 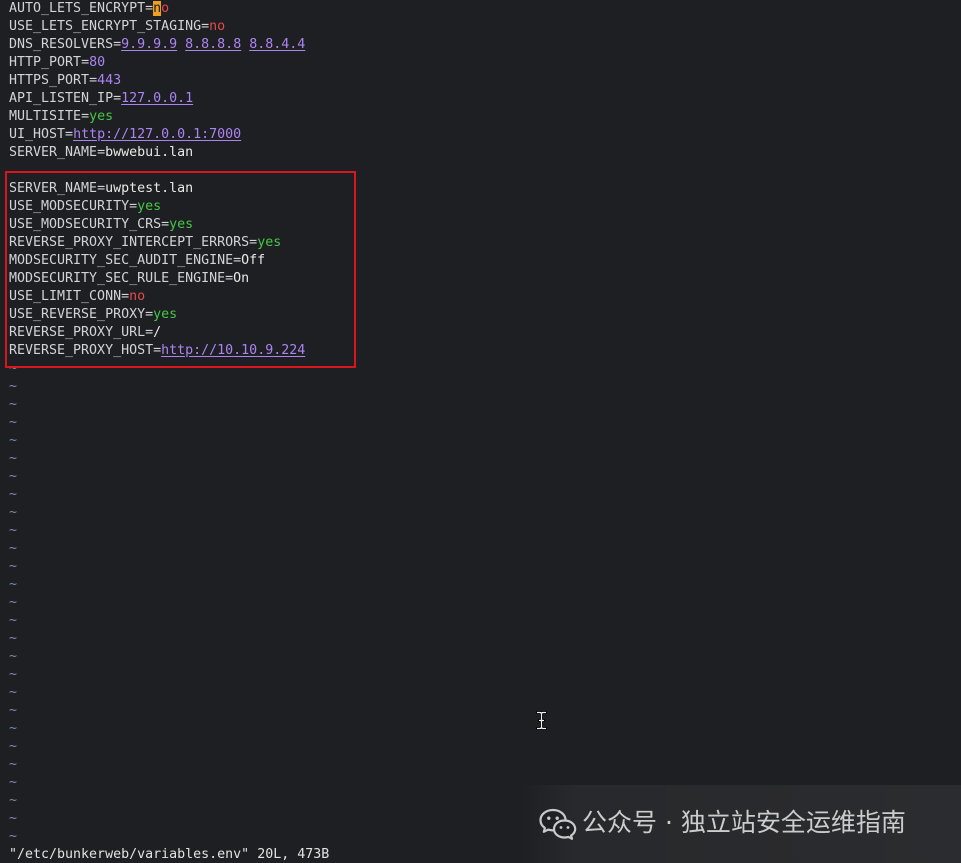 I want to click on dns-resolver-value: 9.9.9.9, so click(x=149, y=44).